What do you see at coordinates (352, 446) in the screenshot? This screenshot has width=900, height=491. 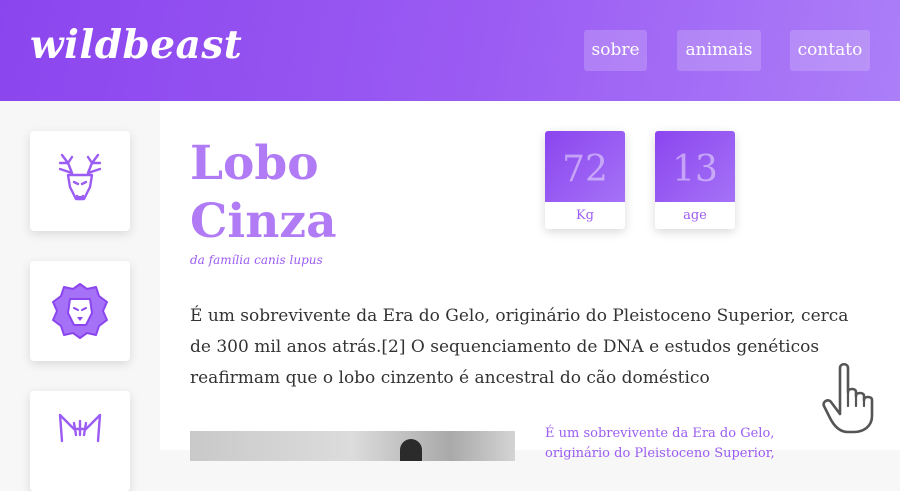 I see `animal-photo` at bounding box center [352, 446].